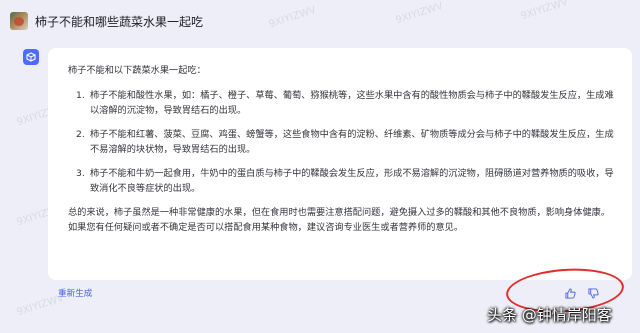 This screenshot has height=333, width=640. What do you see at coordinates (80, 173) in the screenshot?
I see `list-item-number: 3.` at bounding box center [80, 173].